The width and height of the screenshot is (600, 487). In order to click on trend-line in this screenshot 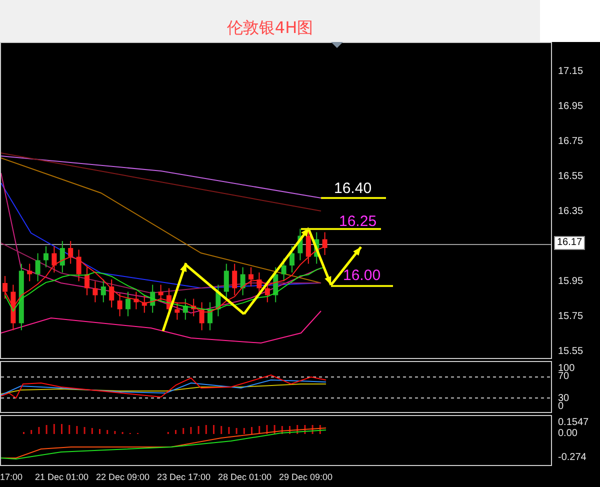, I will do `click(215, 289)`.